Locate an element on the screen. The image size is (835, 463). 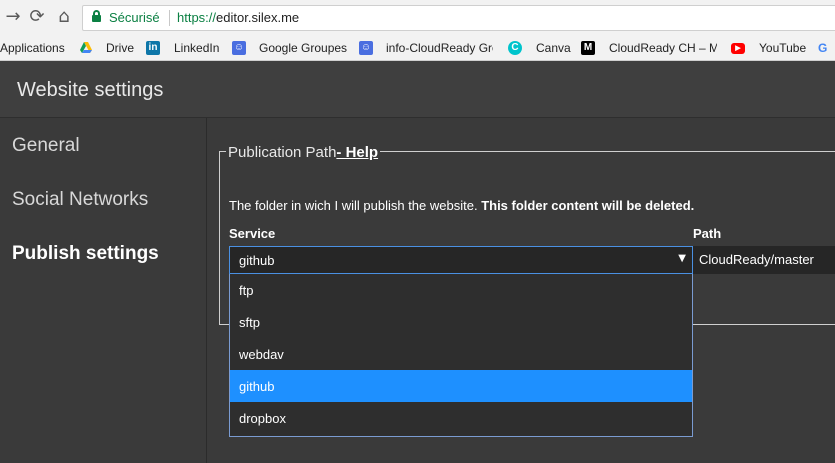
medium-icon: M is located at coordinates (588, 48).